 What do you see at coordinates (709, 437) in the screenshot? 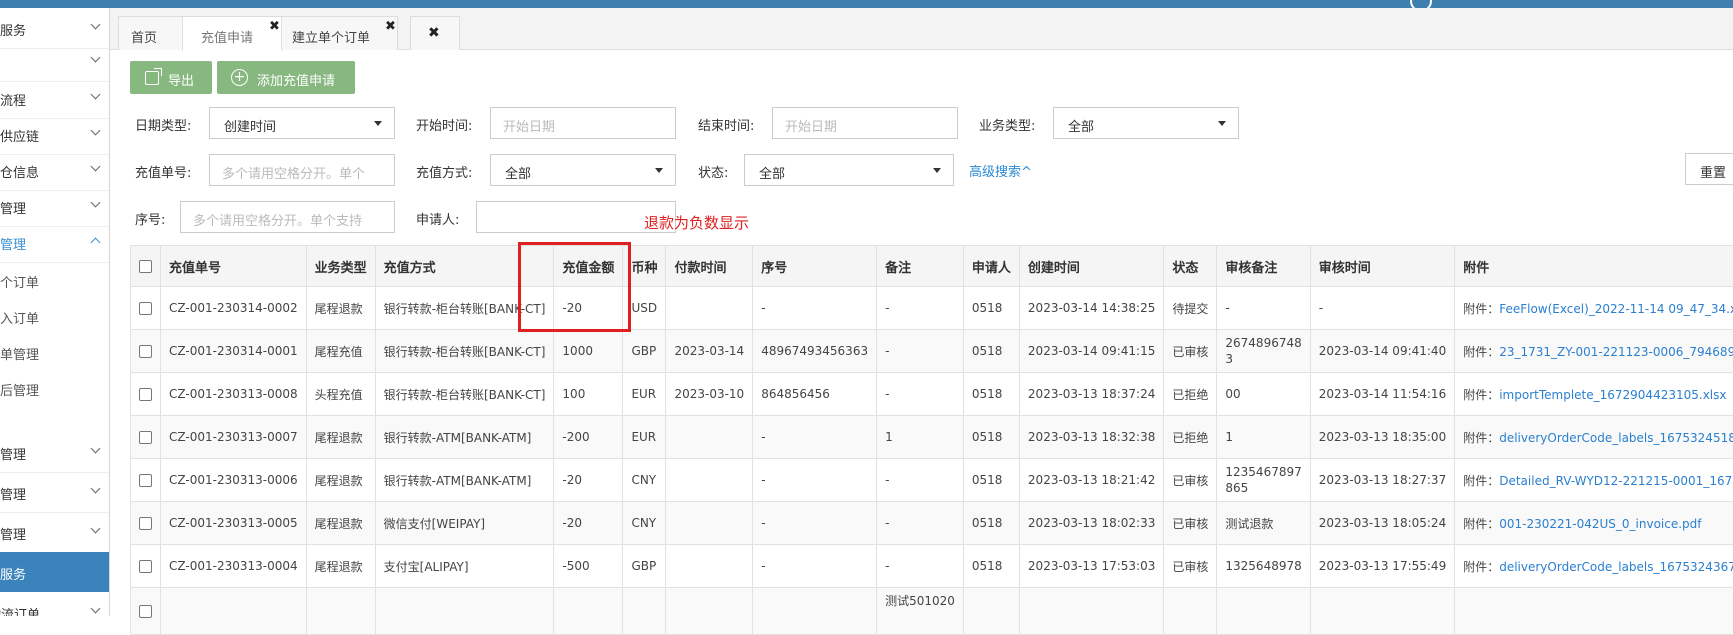
I see `cell-pay-time` at bounding box center [709, 437].